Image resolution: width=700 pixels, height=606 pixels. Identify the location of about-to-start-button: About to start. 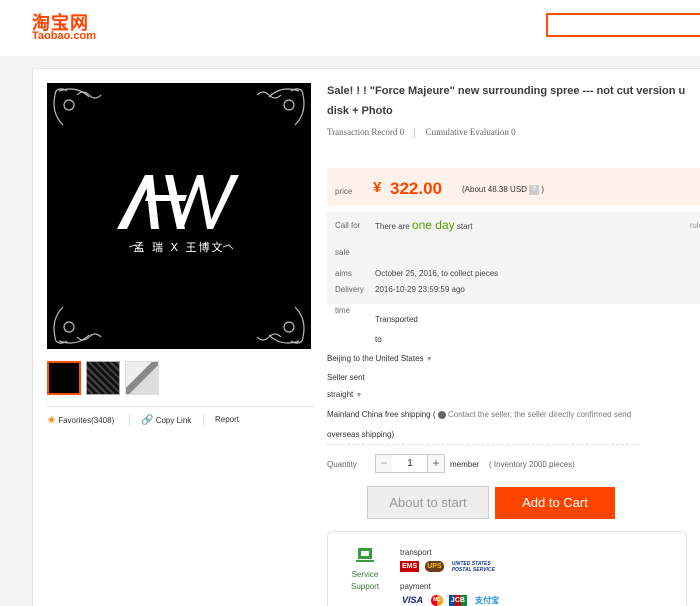
(428, 502).